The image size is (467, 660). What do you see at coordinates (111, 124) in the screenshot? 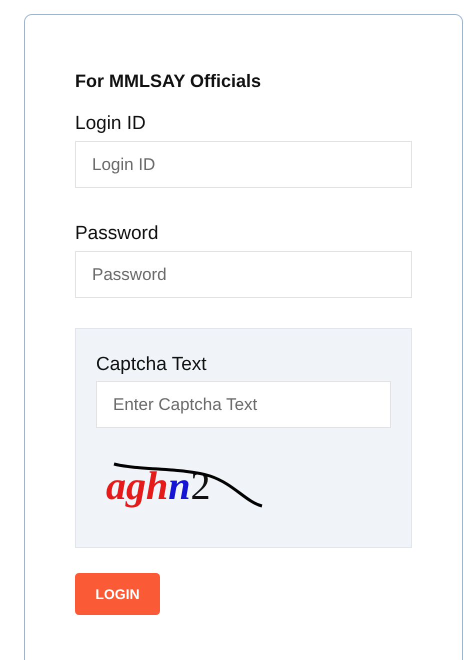
I see `field-label: Login ID` at bounding box center [111, 124].